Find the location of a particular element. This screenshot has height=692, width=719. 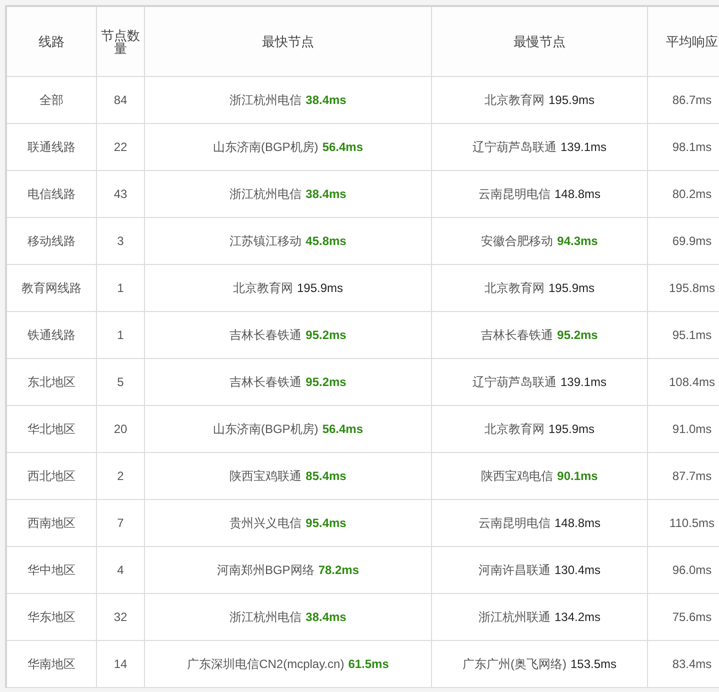

table-cell-text: 5 is located at coordinates (120, 382).